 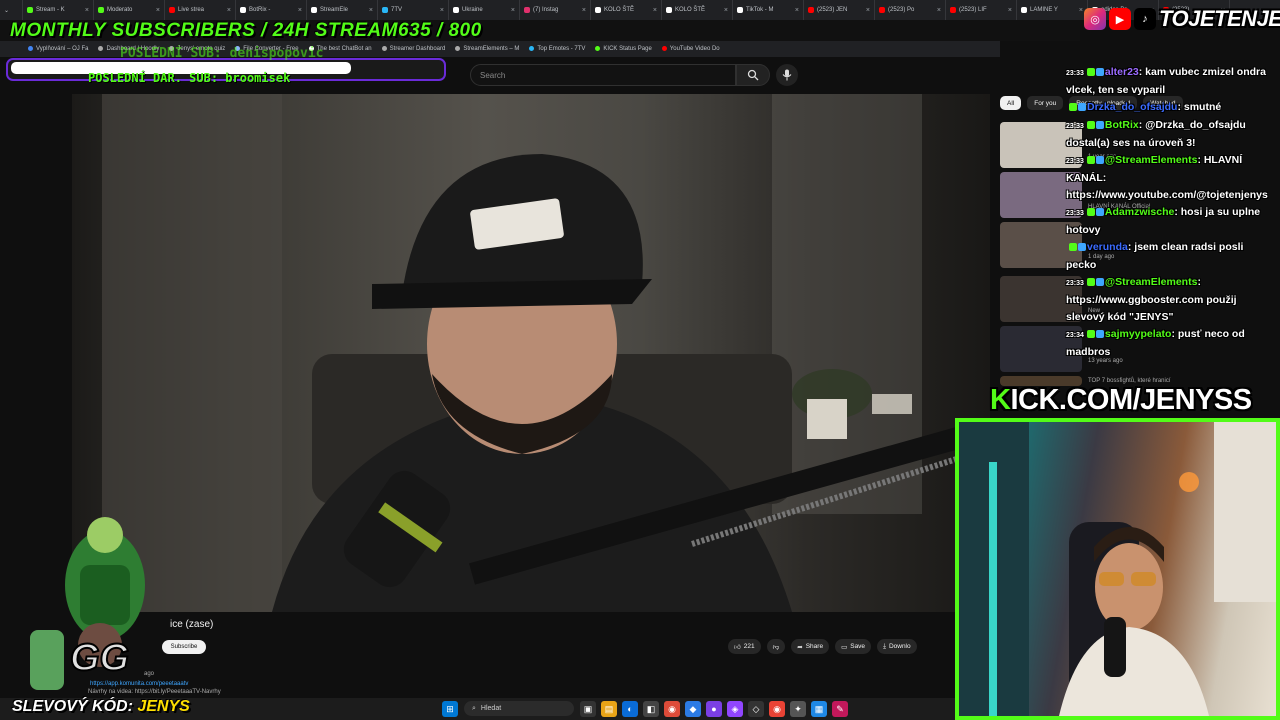 What do you see at coordinates (557, 48) in the screenshot?
I see `bookmark-item: Top Emotes - 7TV` at bounding box center [557, 48].